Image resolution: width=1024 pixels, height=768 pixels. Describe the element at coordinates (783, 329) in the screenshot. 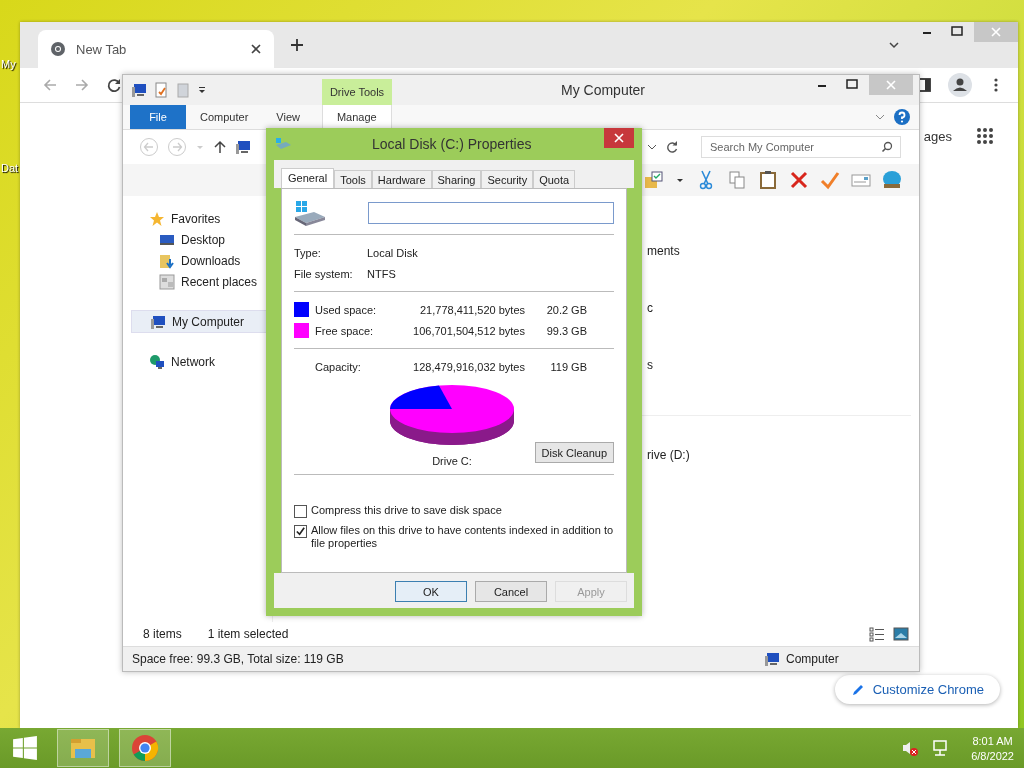

I see `drive-item-label: c` at that location.